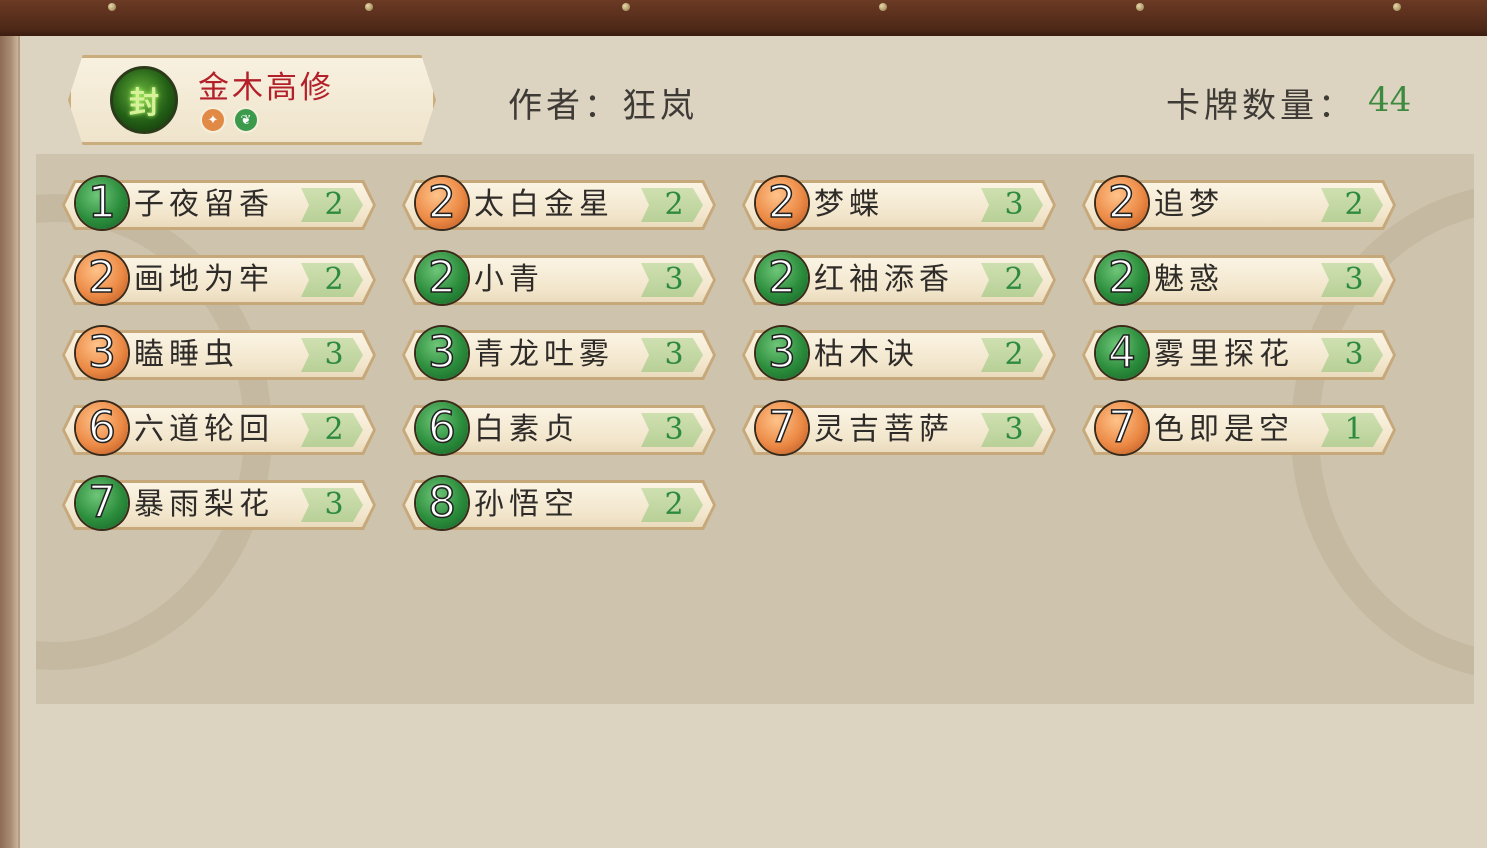 The image size is (1487, 848). Describe the element at coordinates (204, 504) in the screenshot. I see `card-name: 暴雨梨花` at that location.